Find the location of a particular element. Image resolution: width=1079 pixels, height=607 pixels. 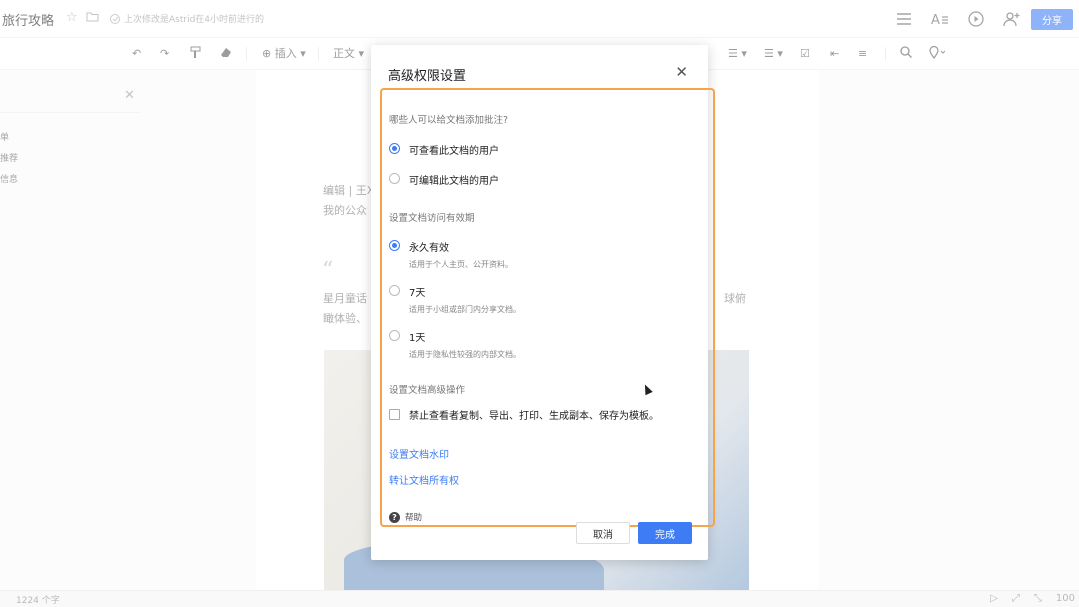

radio-label: 可编辑此文档的用户 is located at coordinates (454, 181).